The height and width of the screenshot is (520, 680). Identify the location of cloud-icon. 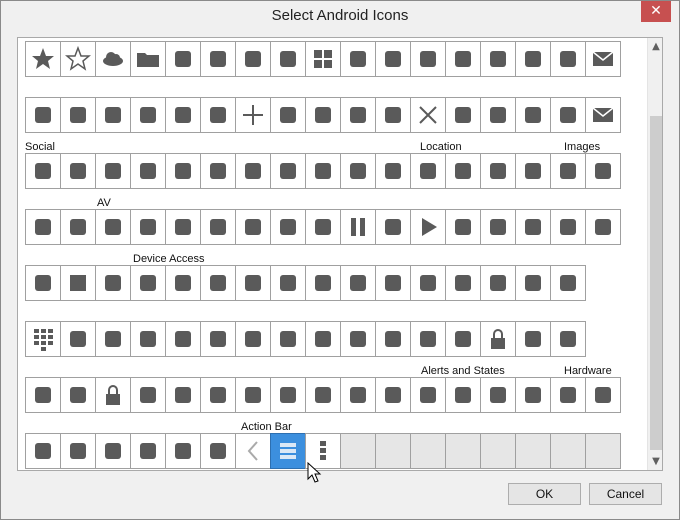
(113, 59).